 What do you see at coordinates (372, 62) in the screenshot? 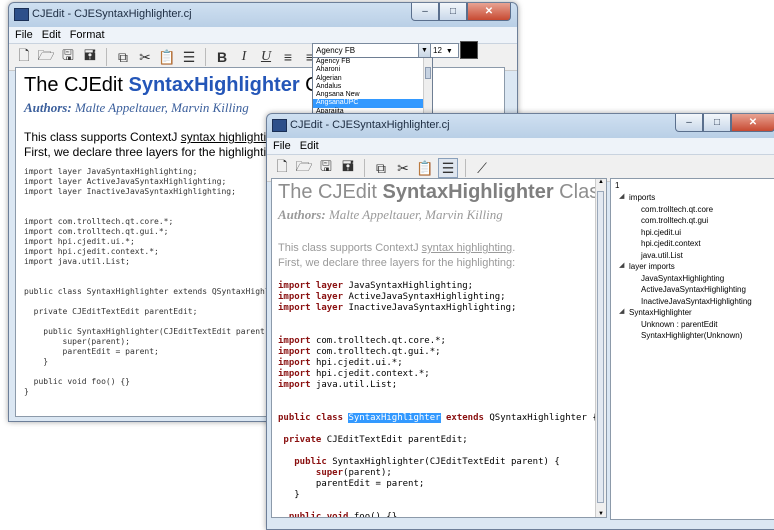
I see `font-option: Agency FB` at bounding box center [372, 62].